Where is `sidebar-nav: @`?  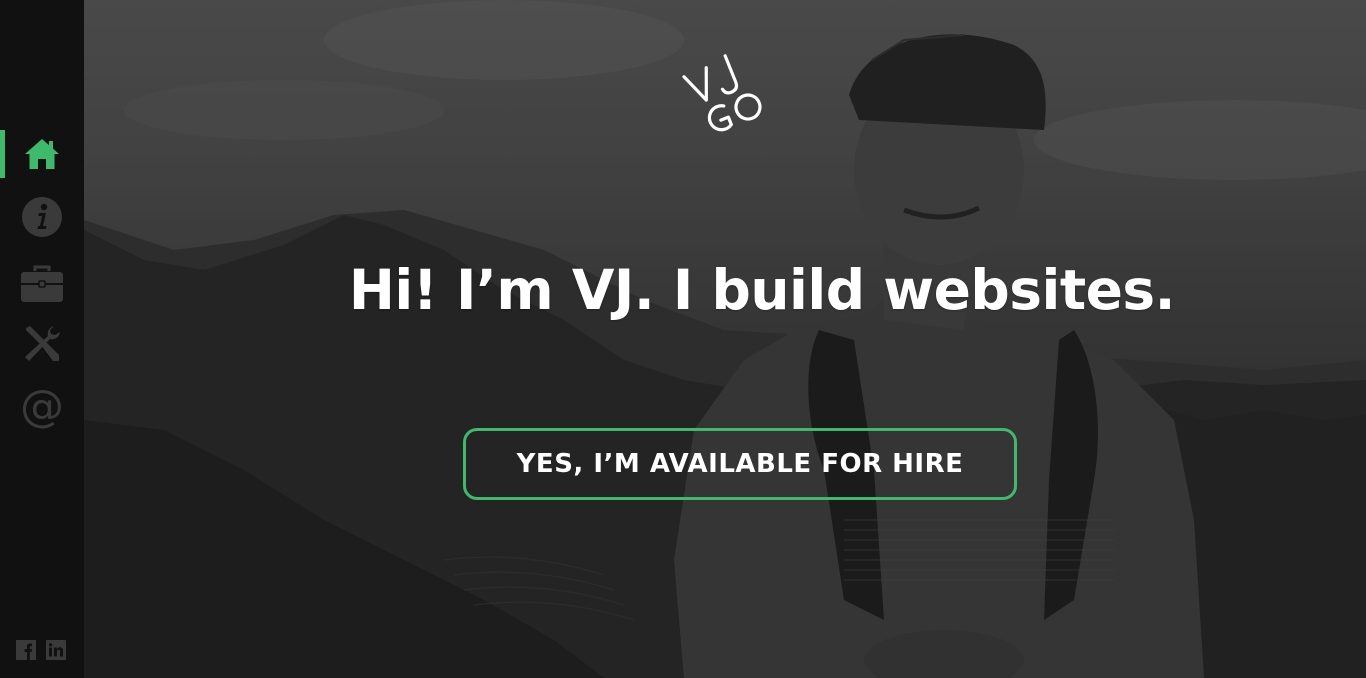 sidebar-nav: @ is located at coordinates (42, 339).